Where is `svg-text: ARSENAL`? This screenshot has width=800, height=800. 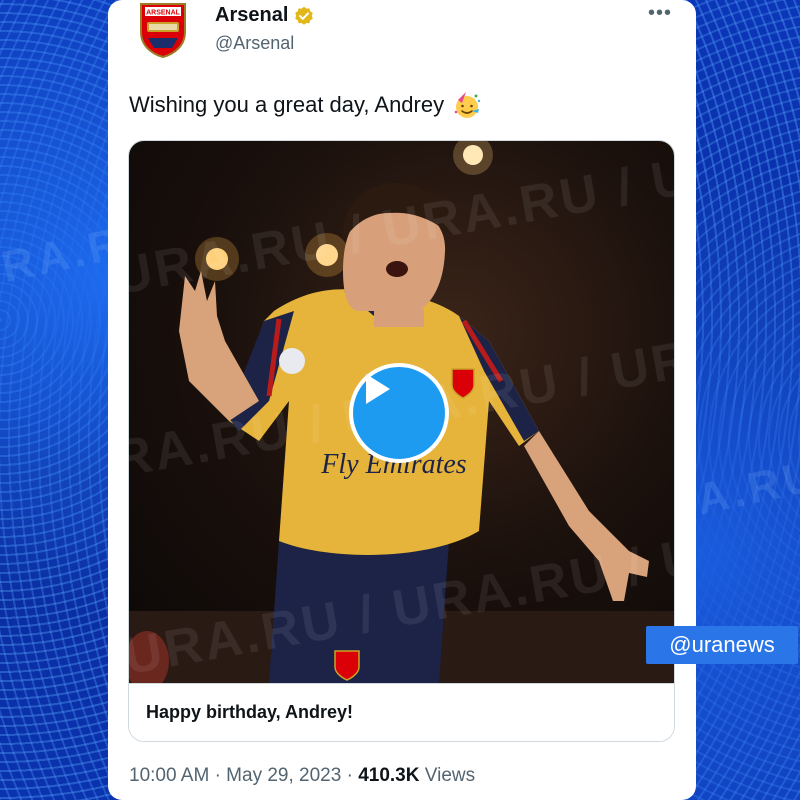 svg-text: ARSENAL is located at coordinates (163, 13).